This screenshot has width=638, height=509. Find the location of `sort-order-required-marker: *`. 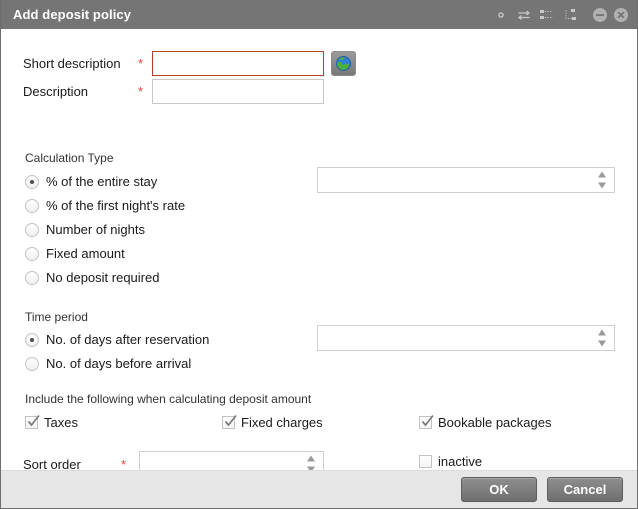

sort-order-required-marker: * is located at coordinates (124, 464).